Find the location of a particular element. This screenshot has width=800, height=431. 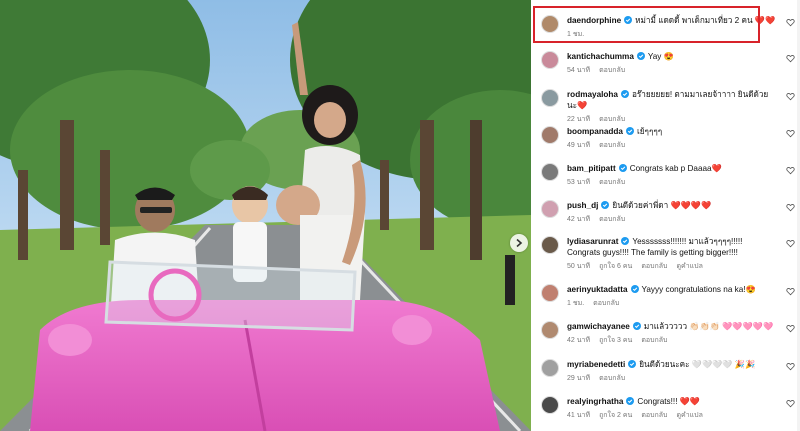

comment-text: ยินดีด้วยนะคะ 🤍🤍🤍🤍 🎉🎉 is located at coordinates (697, 364).